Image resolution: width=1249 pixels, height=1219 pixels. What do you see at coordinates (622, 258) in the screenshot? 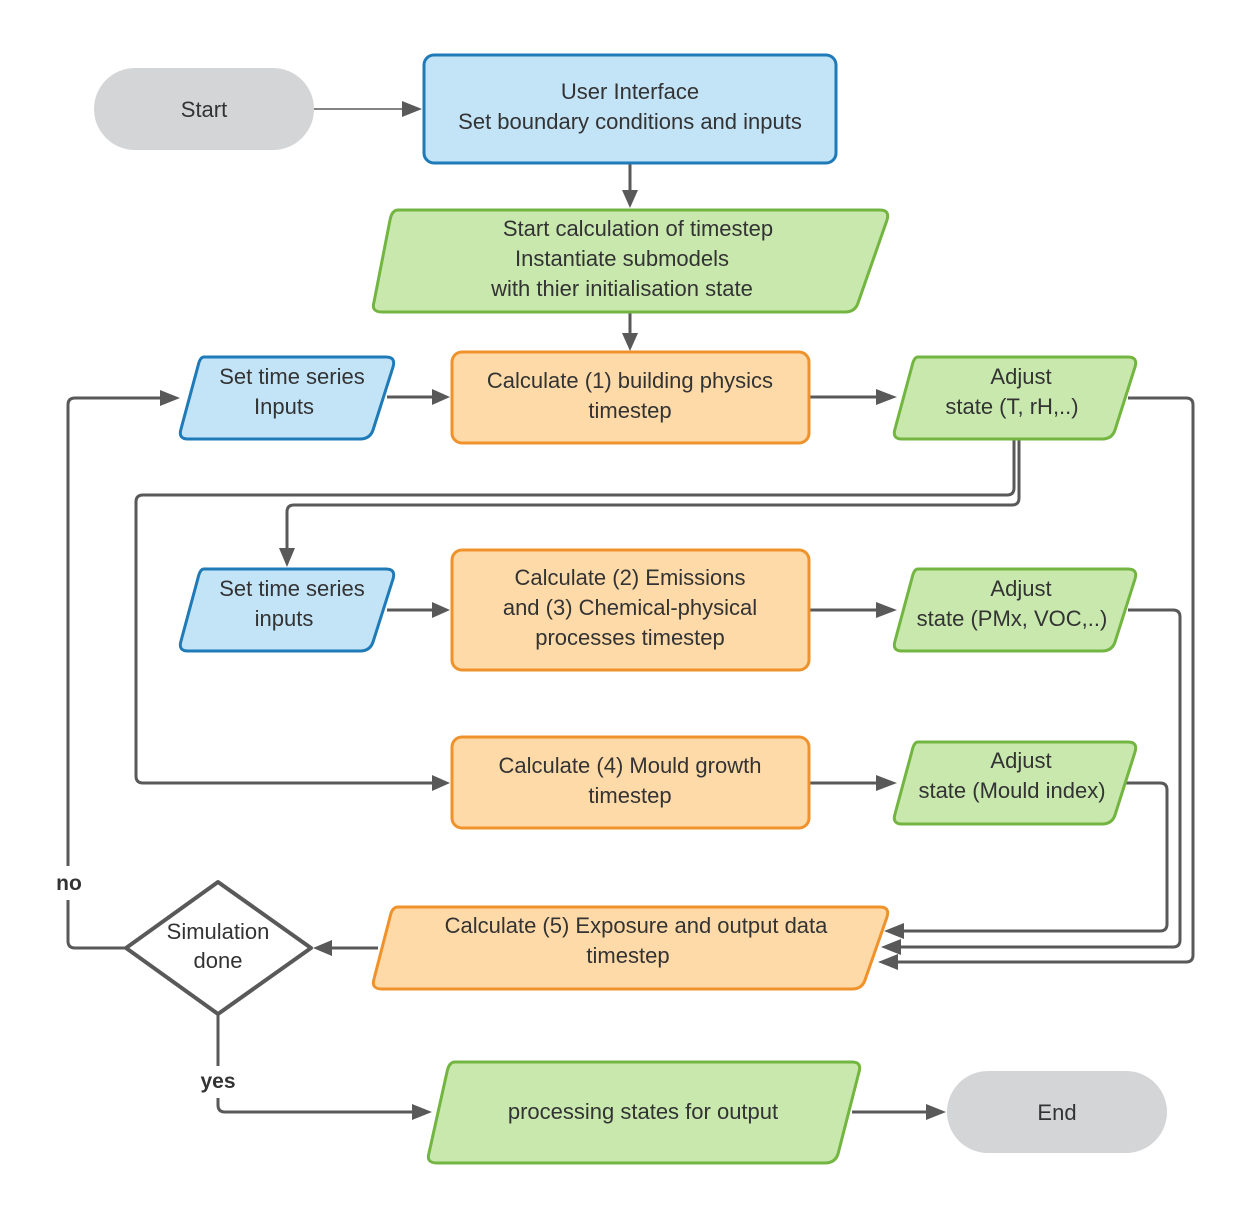
I see `node-start-calc-line2: Instantiate submodels` at bounding box center [622, 258].